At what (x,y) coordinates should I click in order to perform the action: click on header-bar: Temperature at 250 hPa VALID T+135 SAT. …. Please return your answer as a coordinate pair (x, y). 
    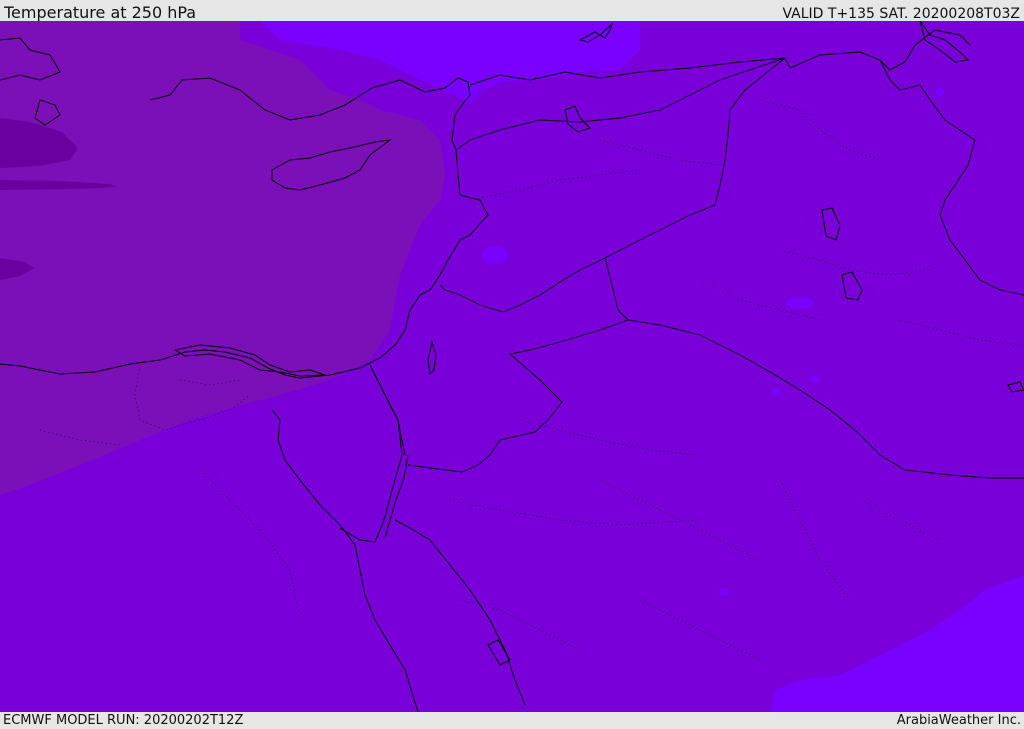
    Looking at the image, I should click on (512, 11).